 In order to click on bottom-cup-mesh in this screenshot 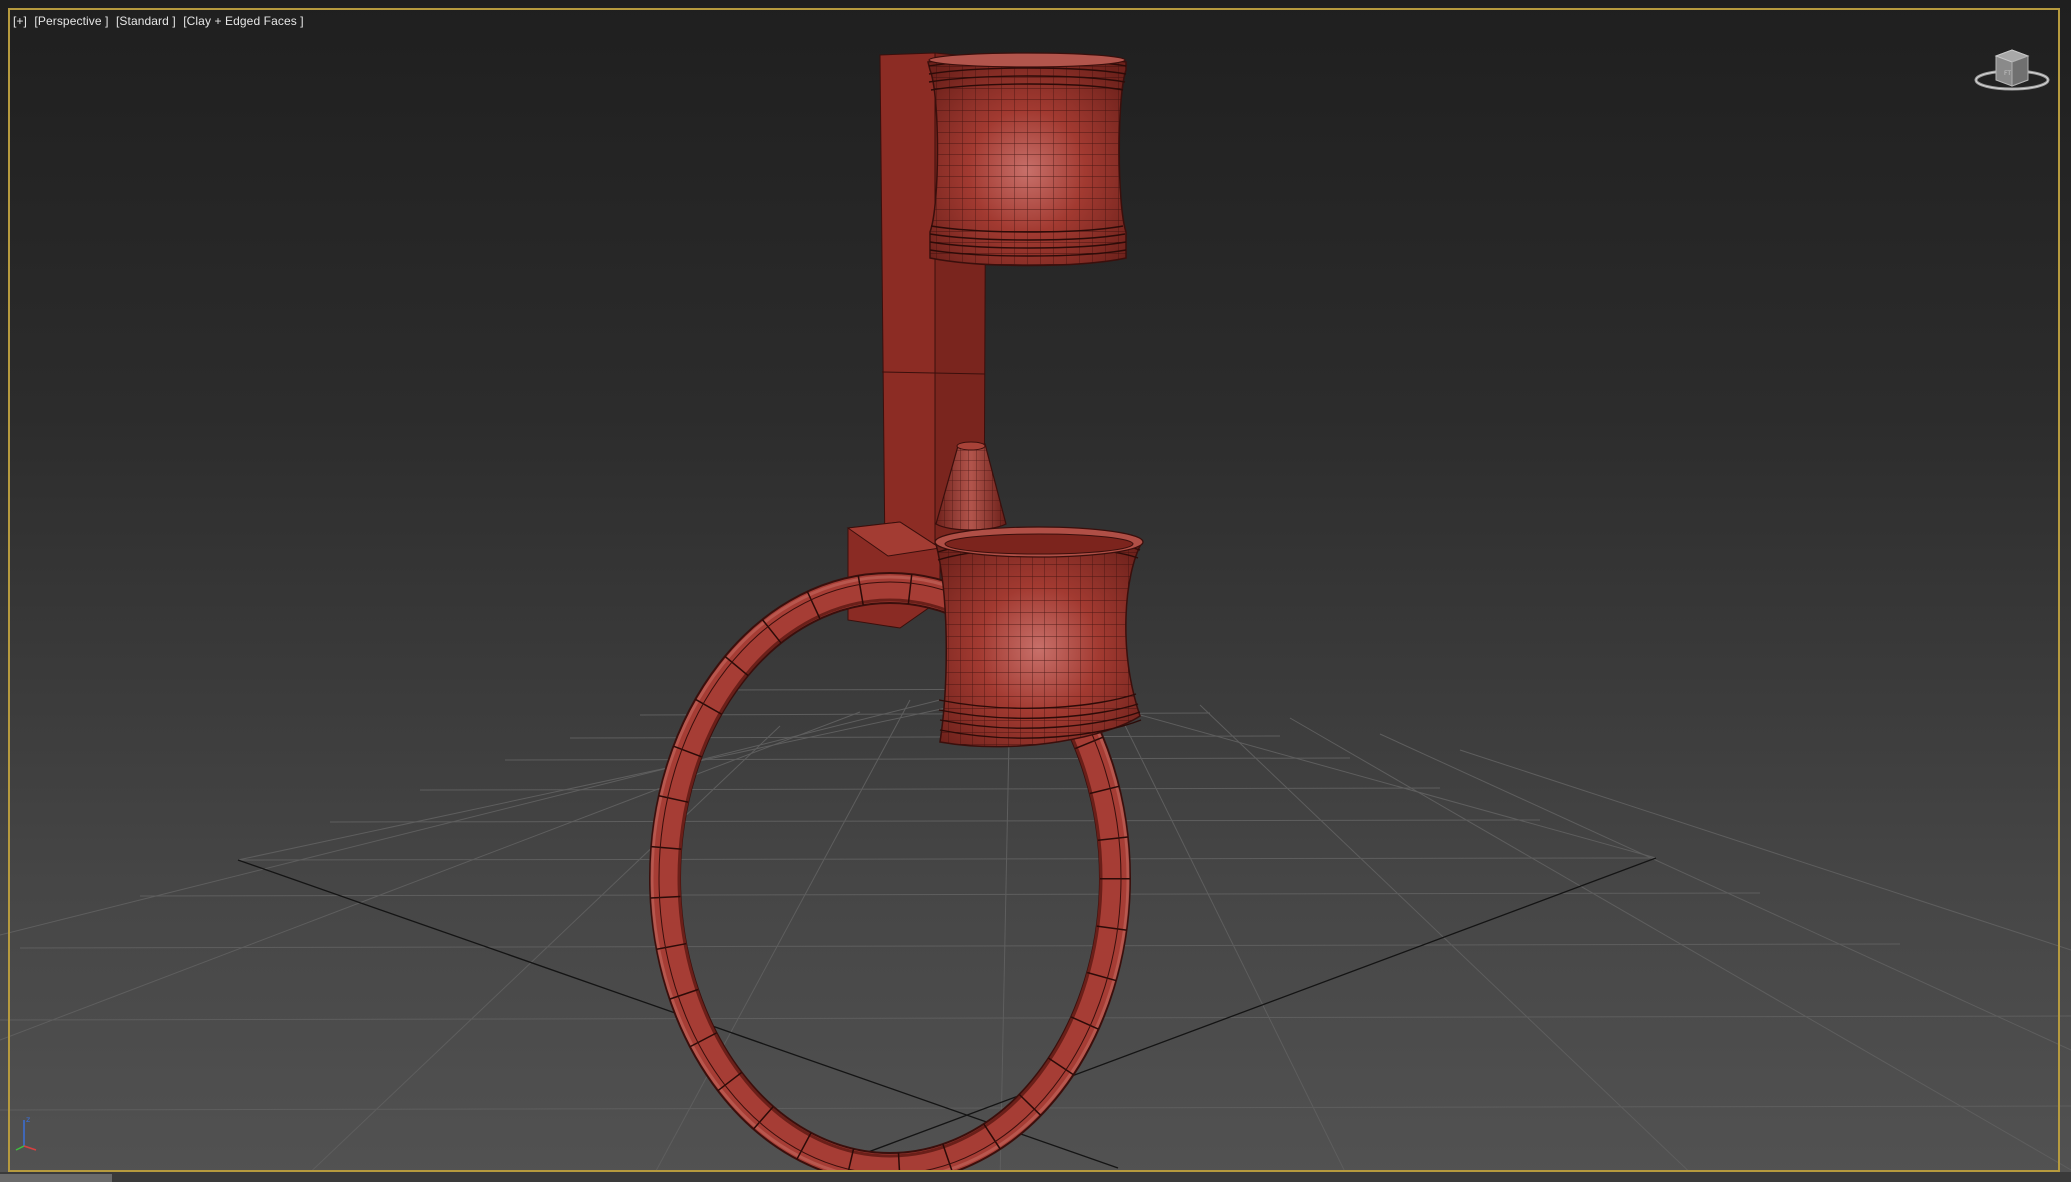, I will do `click(1040, 640)`.